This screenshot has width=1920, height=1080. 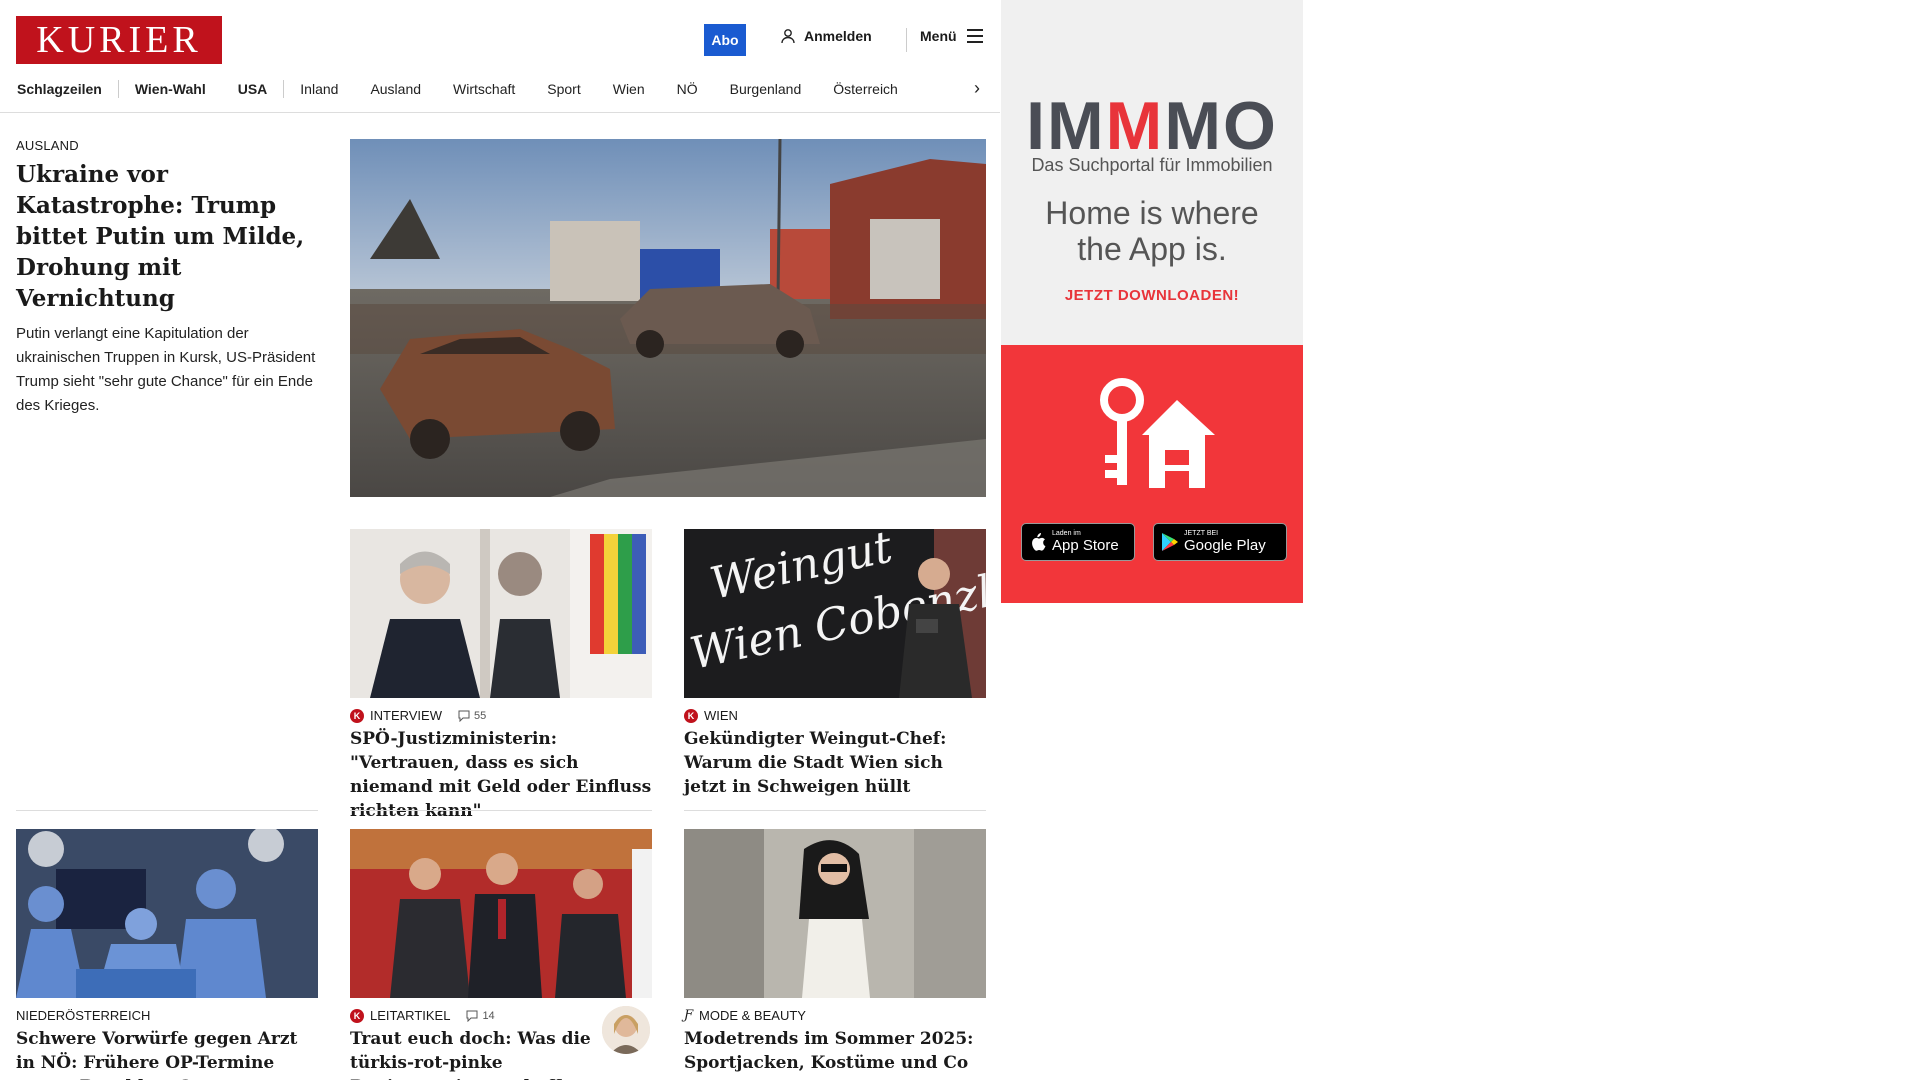 I want to click on article-category: LEITARTIKEL, so click(x=410, y=1015).